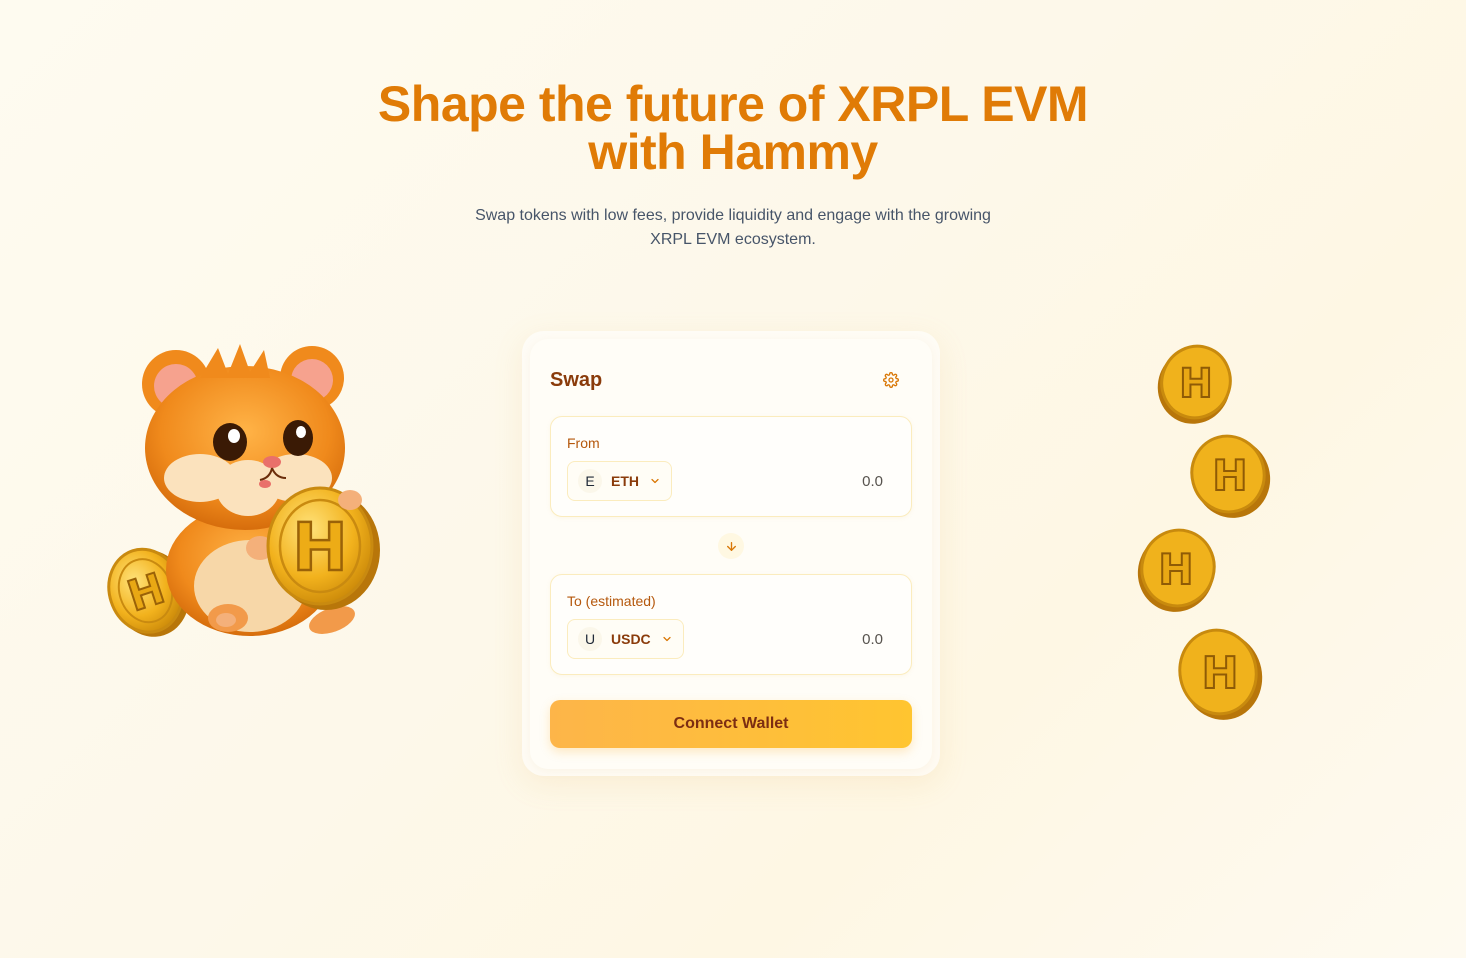 The width and height of the screenshot is (1466, 958). Describe the element at coordinates (631, 639) in the screenshot. I see `to-token-symbol: USDC` at that location.